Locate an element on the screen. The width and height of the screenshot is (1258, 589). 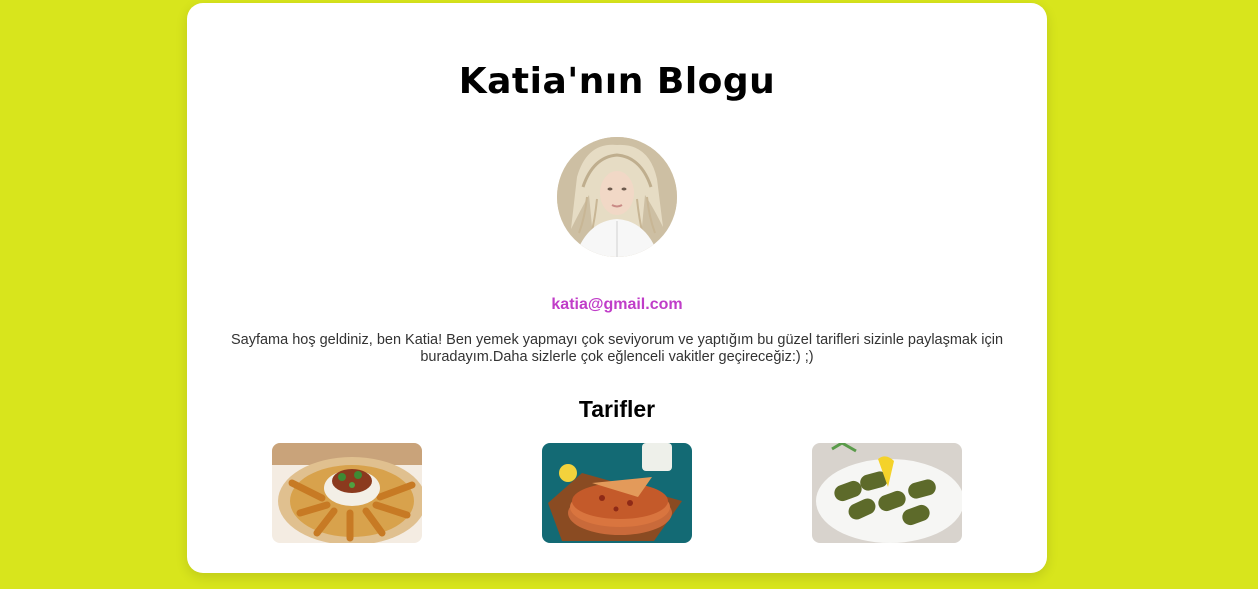
recipe-image-sigara-boregi is located at coordinates (347, 493).